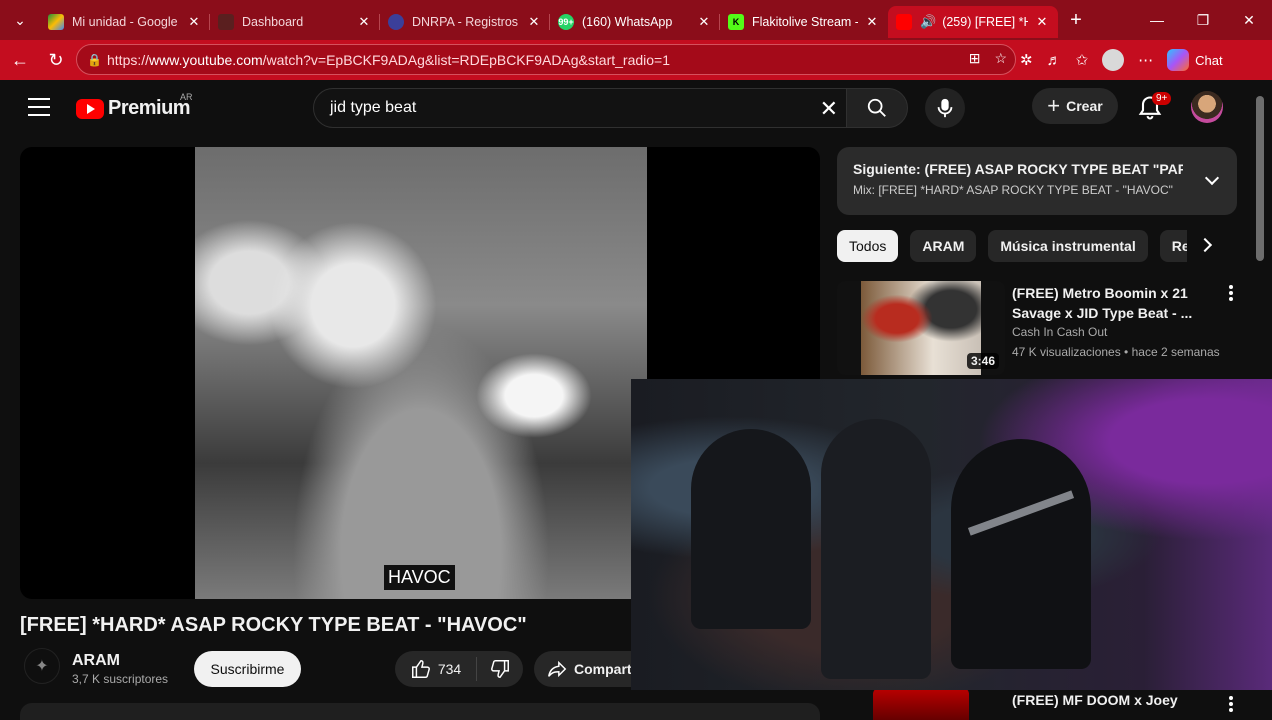 The width and height of the screenshot is (1272, 720). What do you see at coordinates (1068, 246) in the screenshot?
I see `chip-musica-instrumental: Música instrumental` at bounding box center [1068, 246].